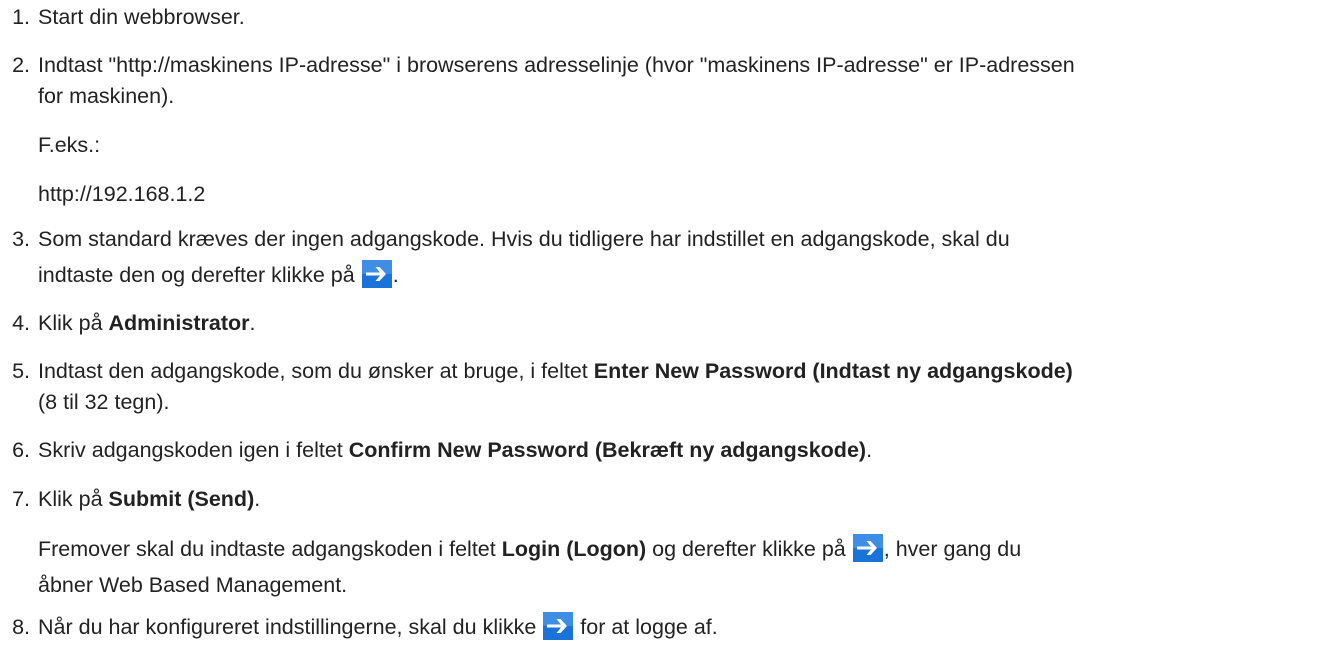 The height and width of the screenshot is (650, 1343). Describe the element at coordinates (196, 275) in the screenshot. I see `step-text-part: indtaste den og derefter klikke på` at that location.